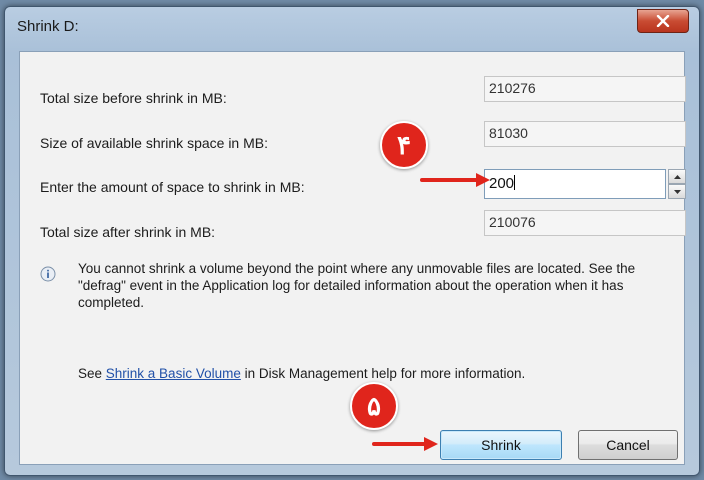 This screenshot has height=480, width=704. I want to click on total-after-label: Total size after shrink in MB:, so click(128, 232).